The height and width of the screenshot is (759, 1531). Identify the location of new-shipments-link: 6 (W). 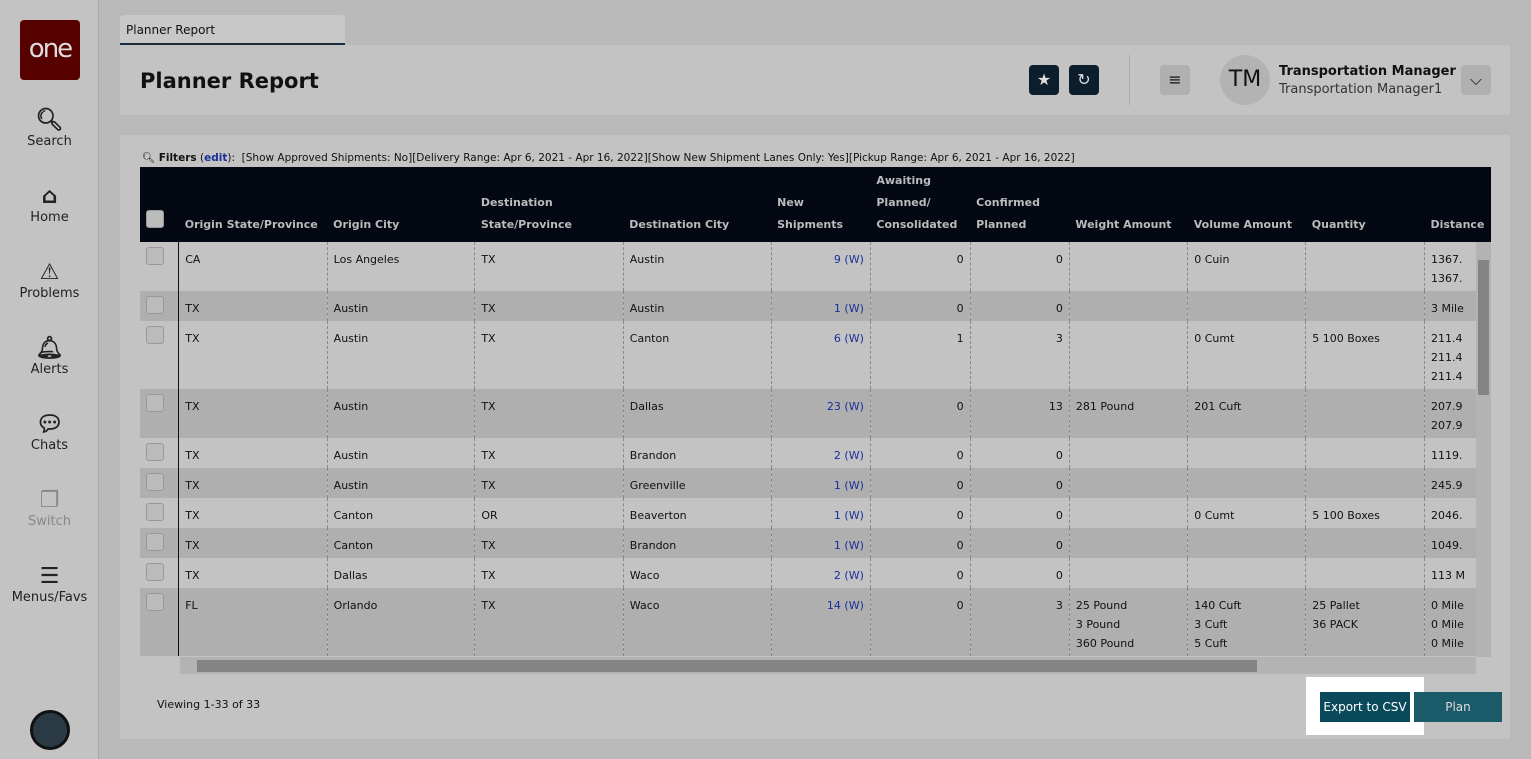
(849, 338).